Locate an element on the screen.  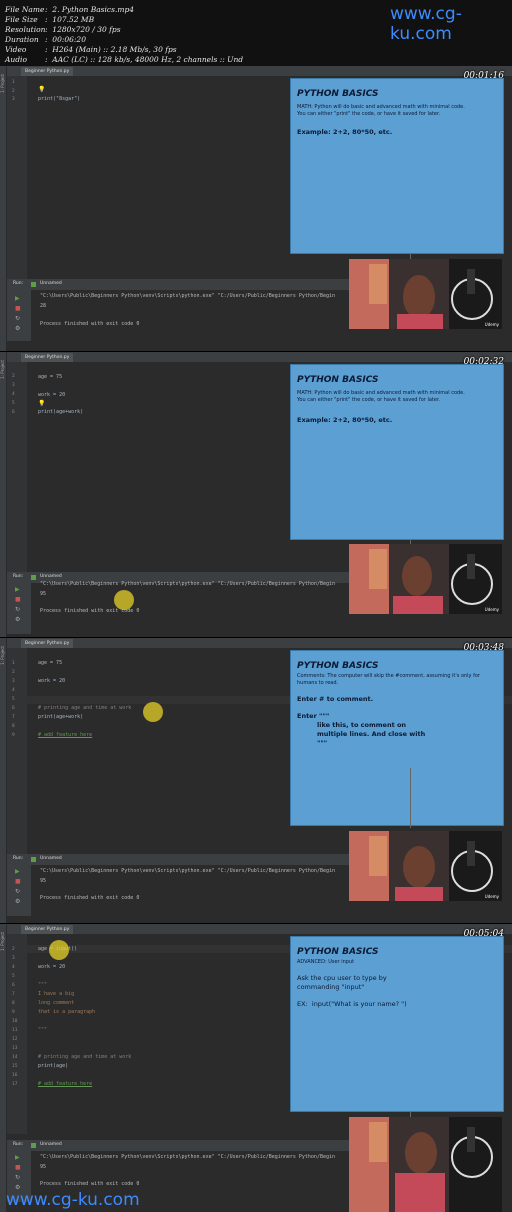
code-comment: I have a big is located at coordinates (56, 994).